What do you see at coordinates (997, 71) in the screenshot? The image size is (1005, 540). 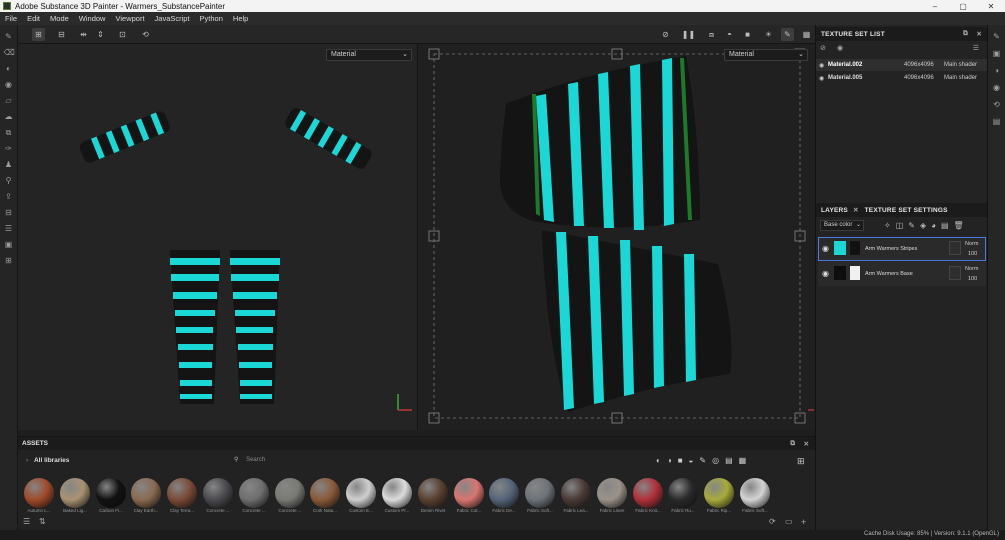 I see `display-settings-icon: ◑` at bounding box center [997, 71].